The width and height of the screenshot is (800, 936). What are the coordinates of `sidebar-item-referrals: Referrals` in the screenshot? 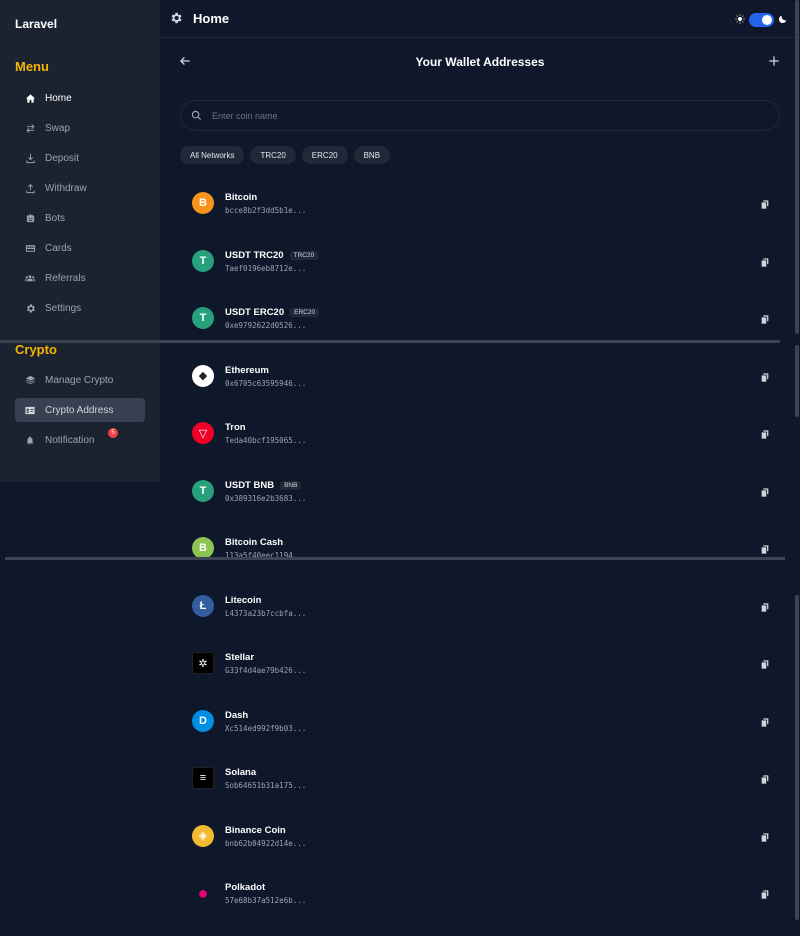 It's located at (80, 278).